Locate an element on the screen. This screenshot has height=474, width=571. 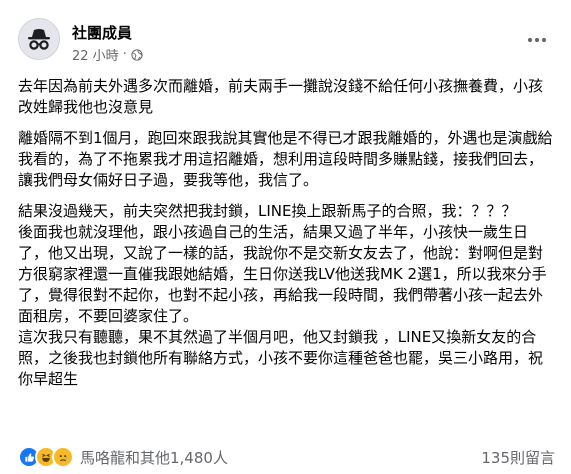
post-meta: 22 小時 · is located at coordinates (107, 54).